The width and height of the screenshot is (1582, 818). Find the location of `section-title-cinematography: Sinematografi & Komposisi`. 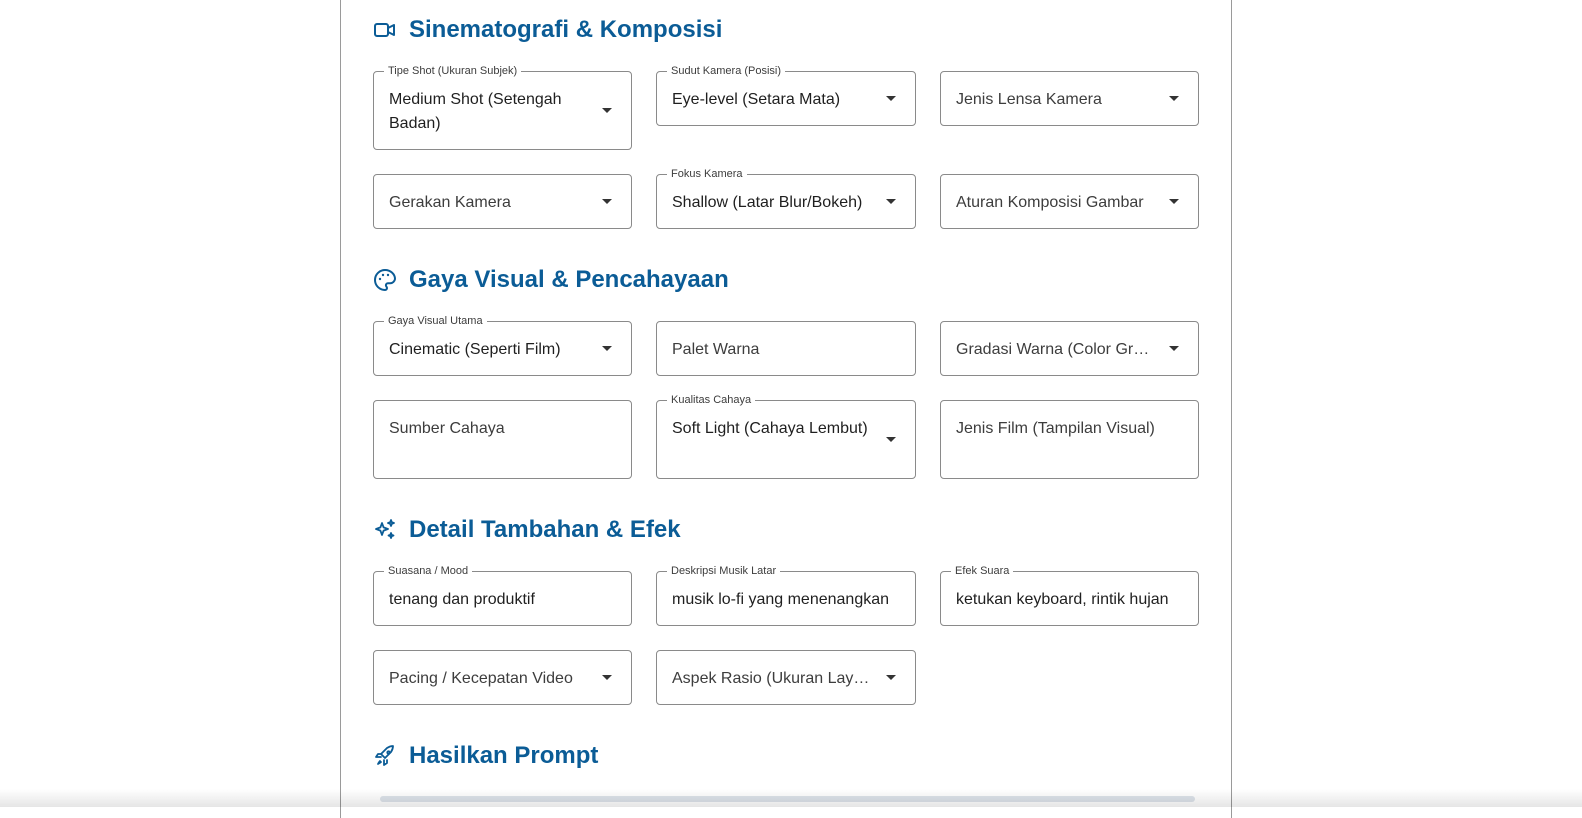

section-title-cinematography: Sinematografi & Komposisi is located at coordinates (547, 30).